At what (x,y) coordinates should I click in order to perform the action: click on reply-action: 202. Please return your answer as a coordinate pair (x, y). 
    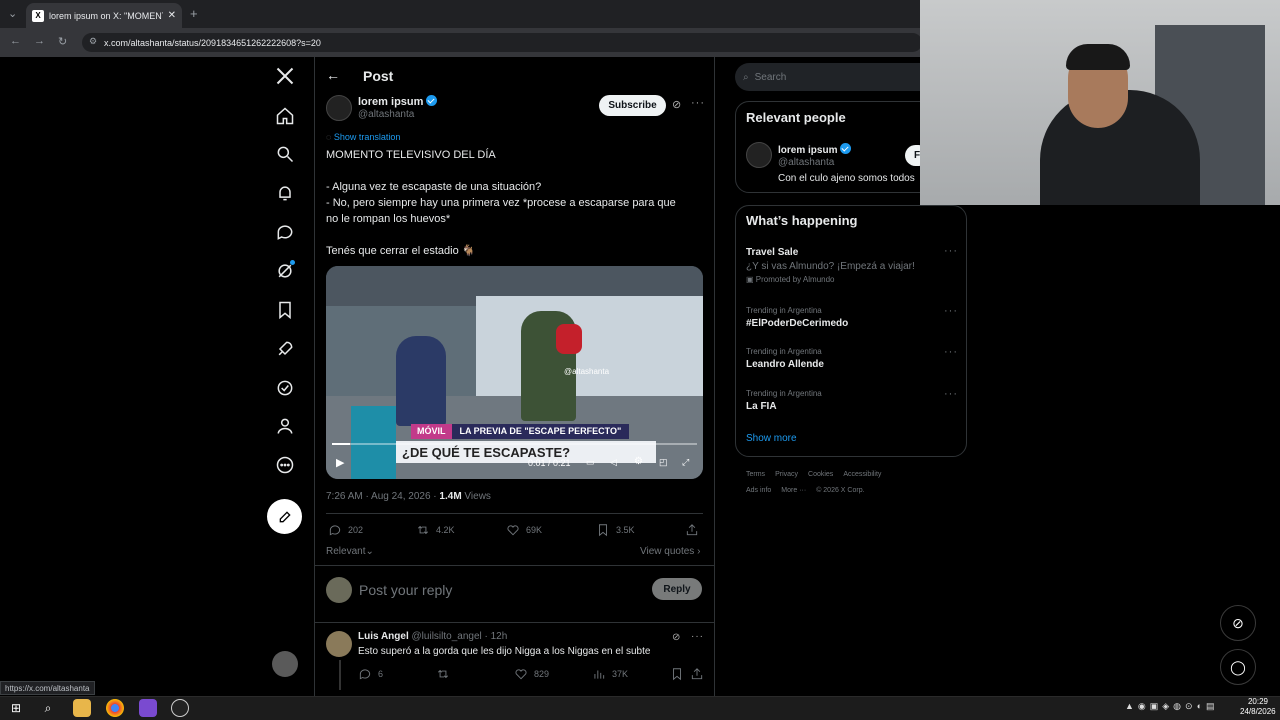
    Looking at the image, I should click on (345, 530).